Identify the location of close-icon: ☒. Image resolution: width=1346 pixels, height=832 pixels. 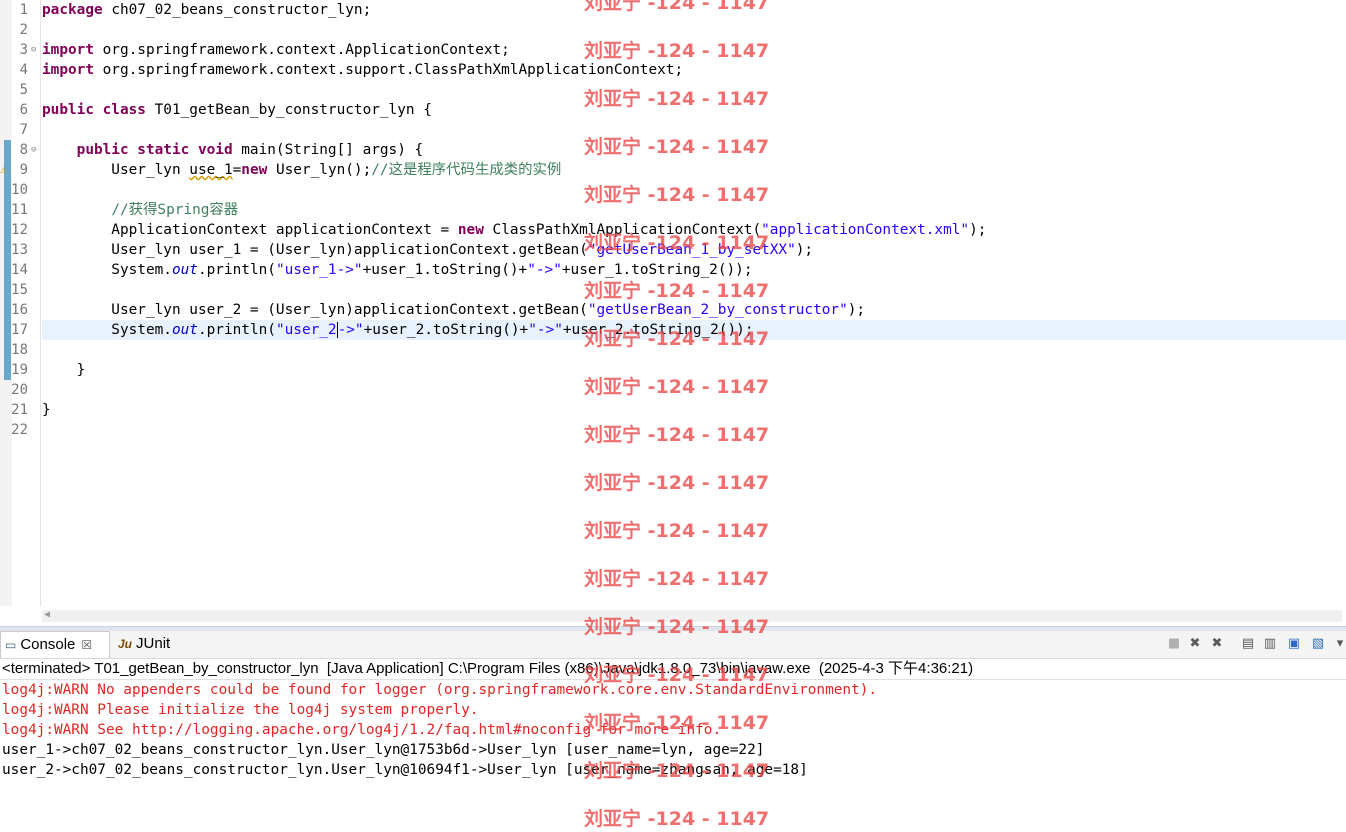
(86, 645).